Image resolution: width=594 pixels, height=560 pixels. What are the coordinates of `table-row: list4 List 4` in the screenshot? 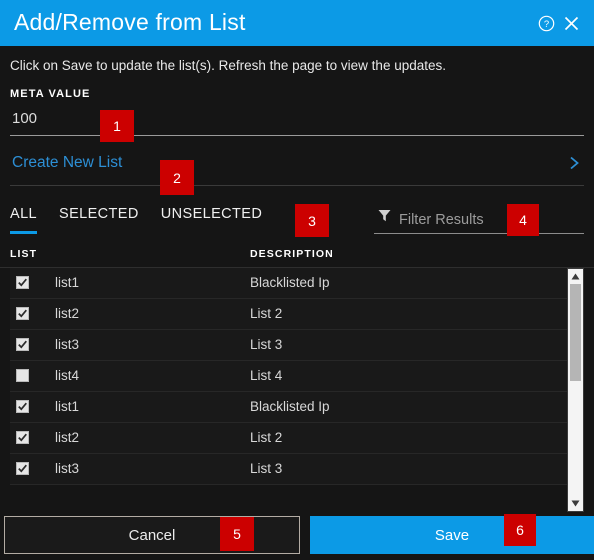 It's located at (288, 376).